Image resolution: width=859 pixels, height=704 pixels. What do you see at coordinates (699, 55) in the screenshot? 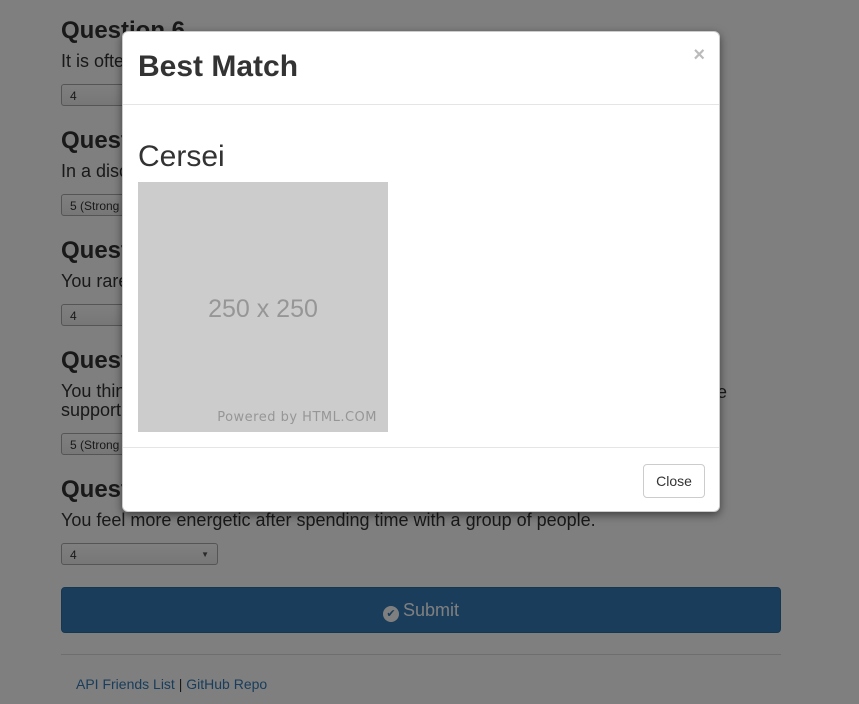
I see `close-icon: ×` at bounding box center [699, 55].